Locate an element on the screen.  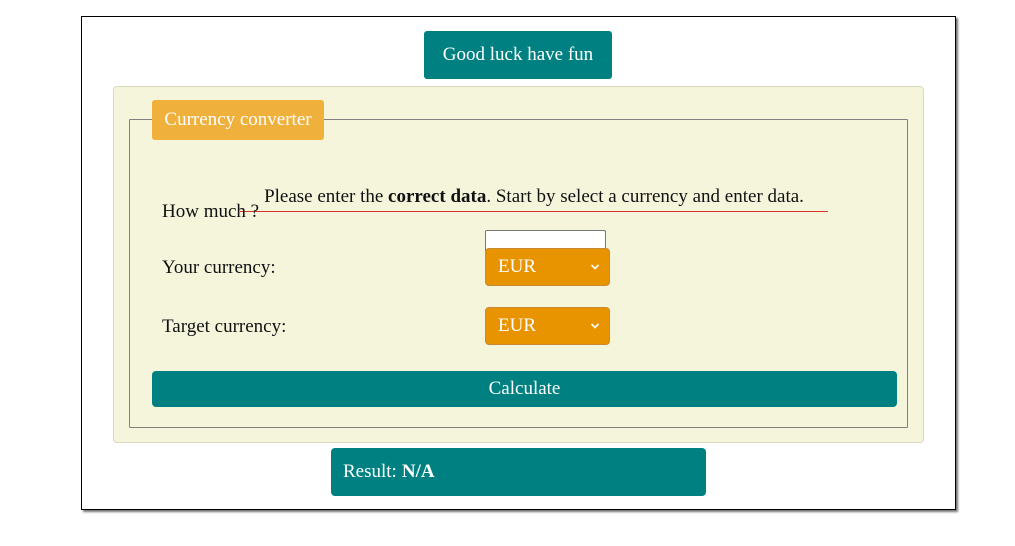
your-currency-value: EUR is located at coordinates (517, 266).